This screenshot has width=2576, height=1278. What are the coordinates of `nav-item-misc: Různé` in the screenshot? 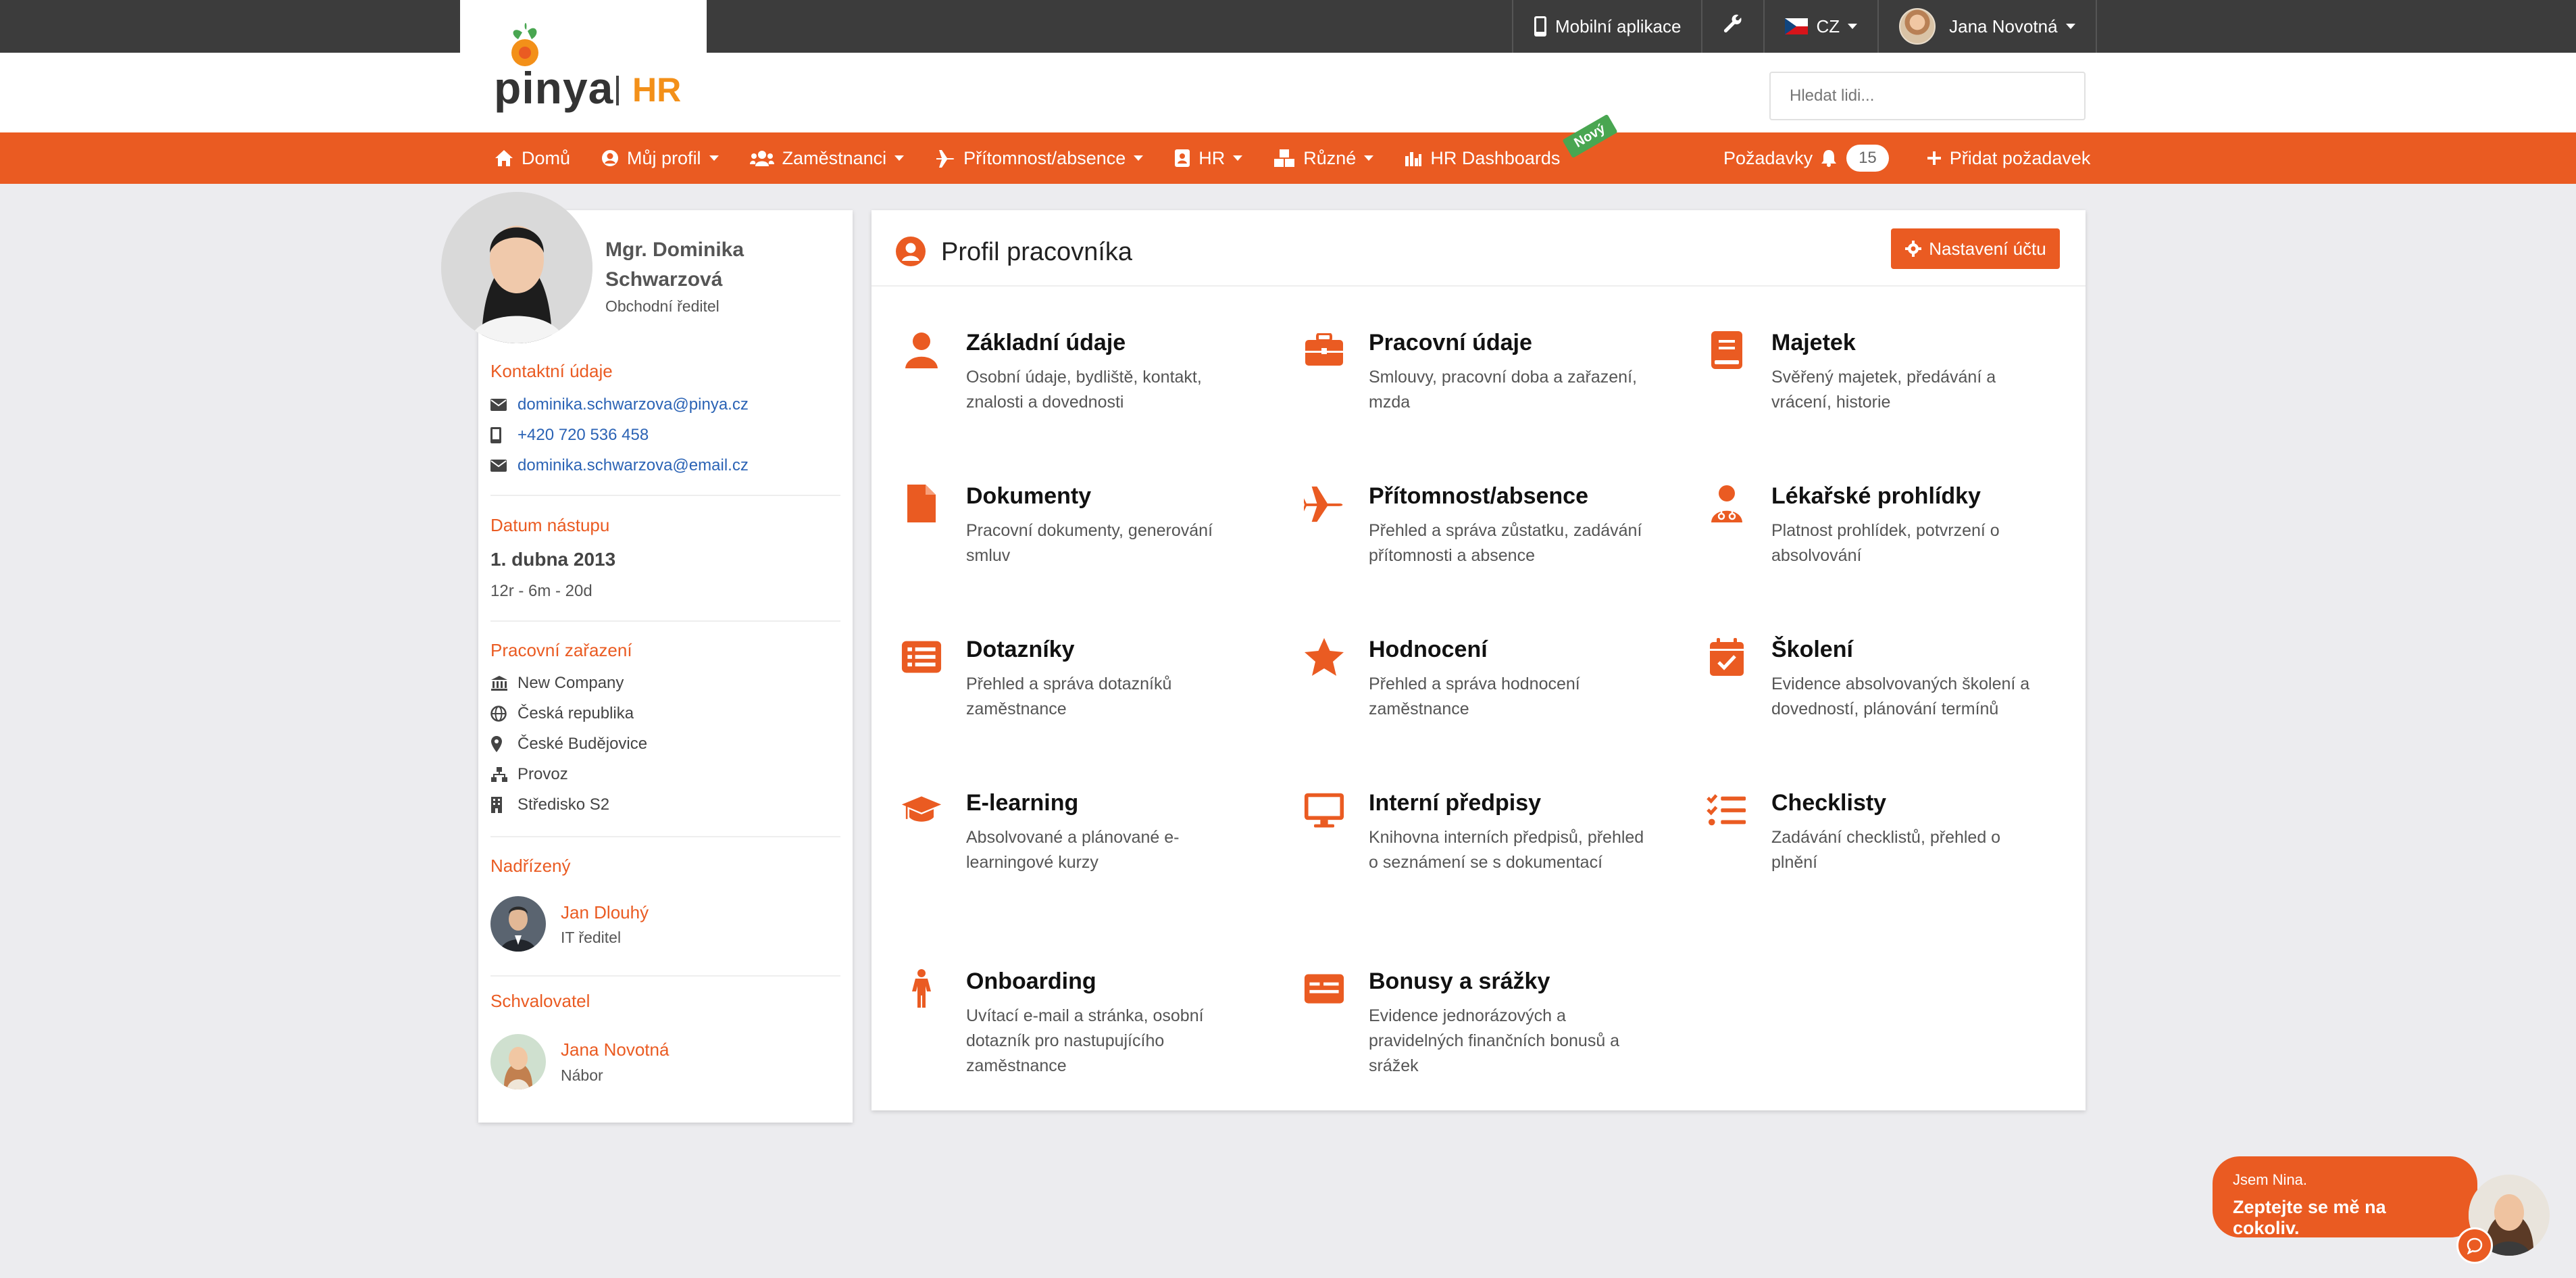 It's located at (1323, 158).